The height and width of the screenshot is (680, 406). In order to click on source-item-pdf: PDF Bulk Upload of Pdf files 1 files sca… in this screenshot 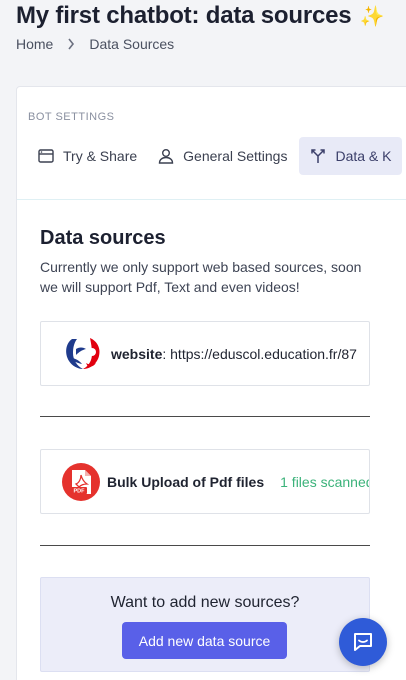, I will do `click(205, 481)`.